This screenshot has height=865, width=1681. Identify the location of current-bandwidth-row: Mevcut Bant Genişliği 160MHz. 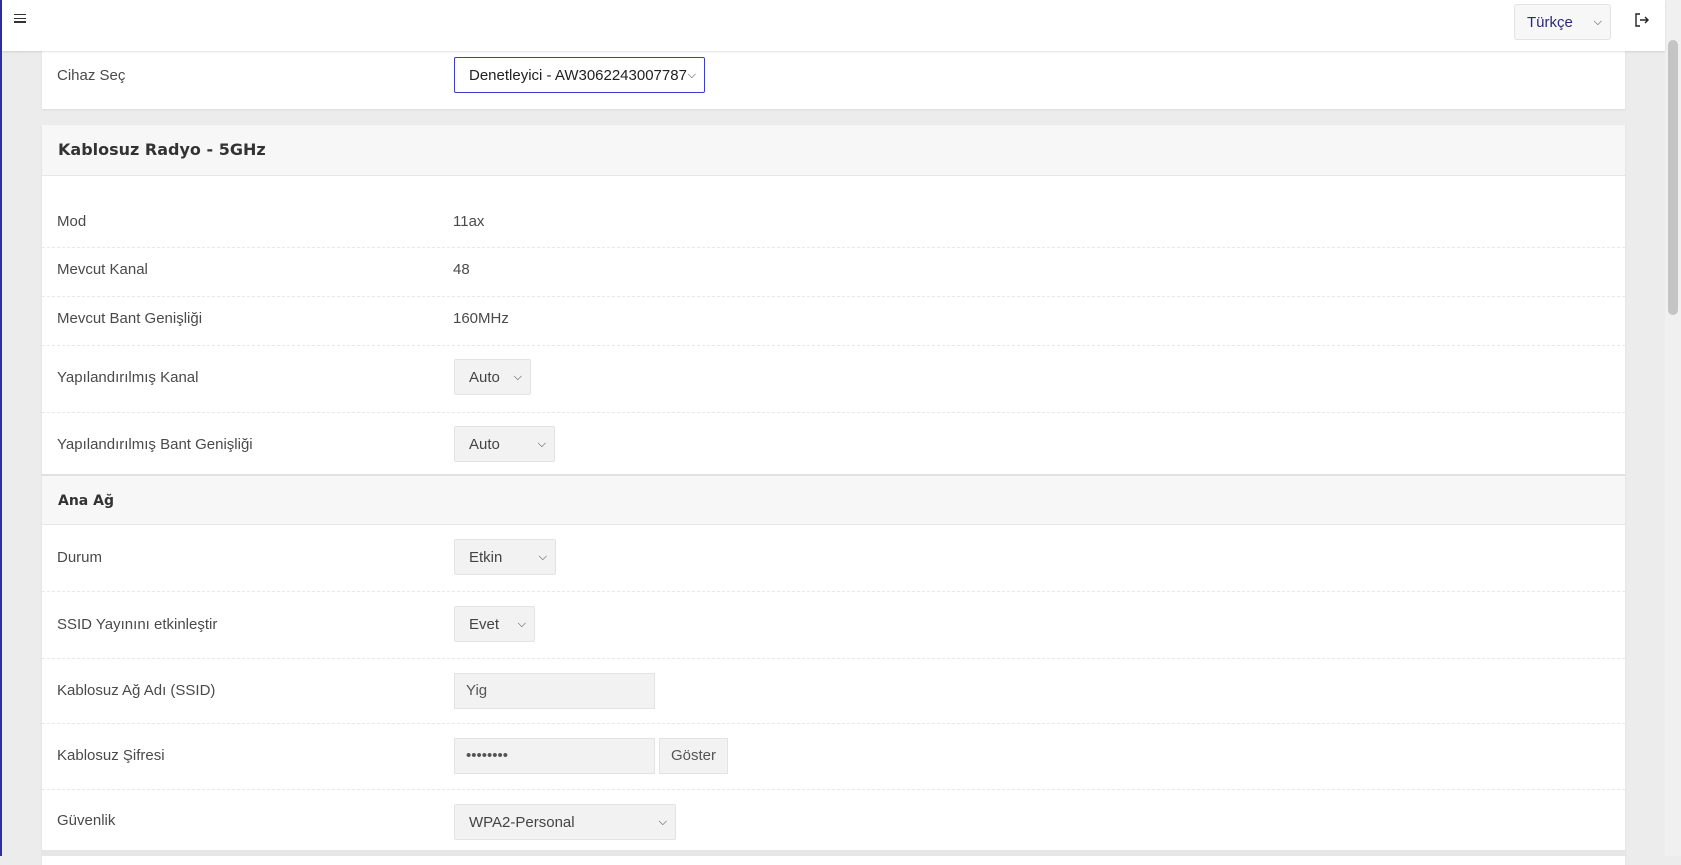
(833, 321).